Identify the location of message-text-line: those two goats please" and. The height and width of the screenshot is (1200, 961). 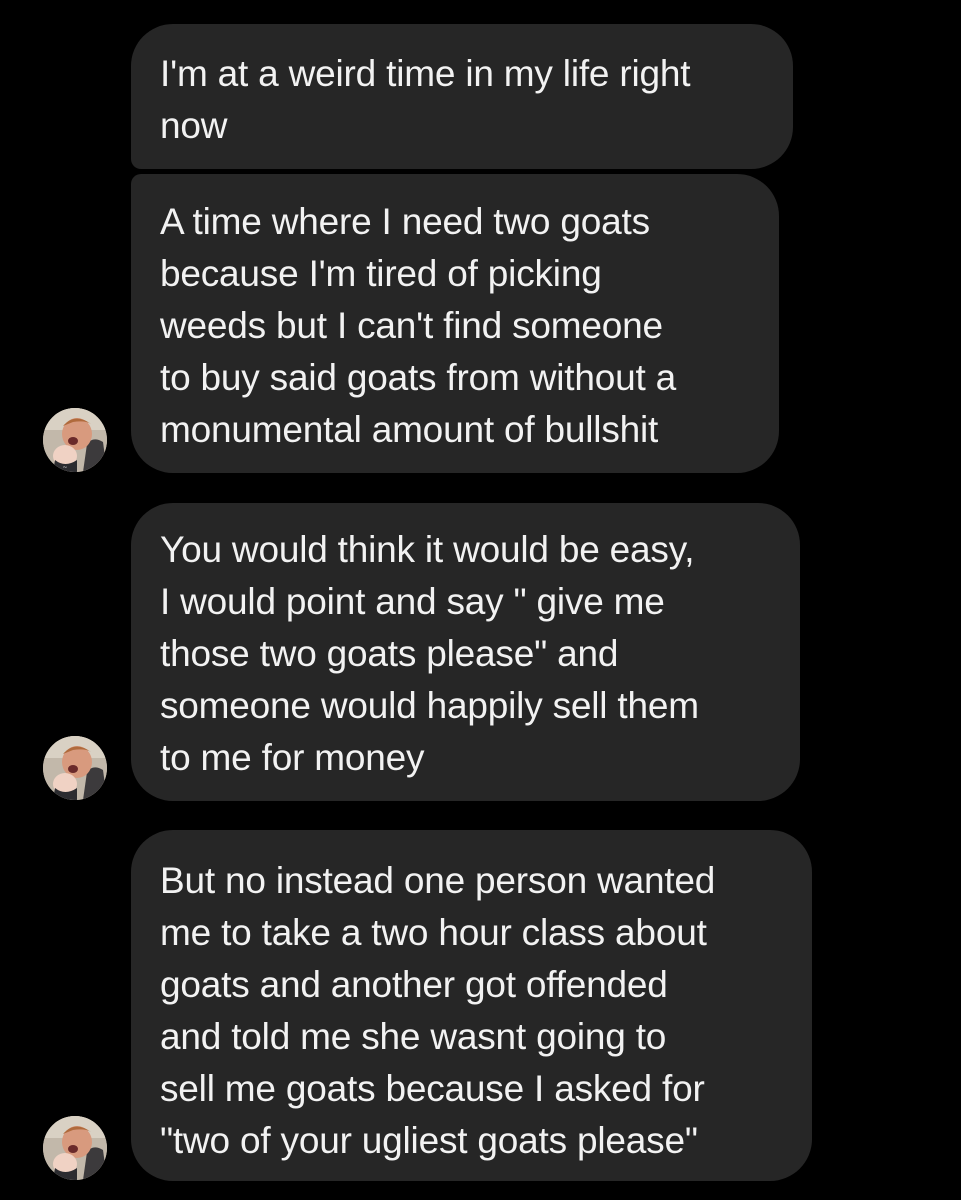
(389, 653).